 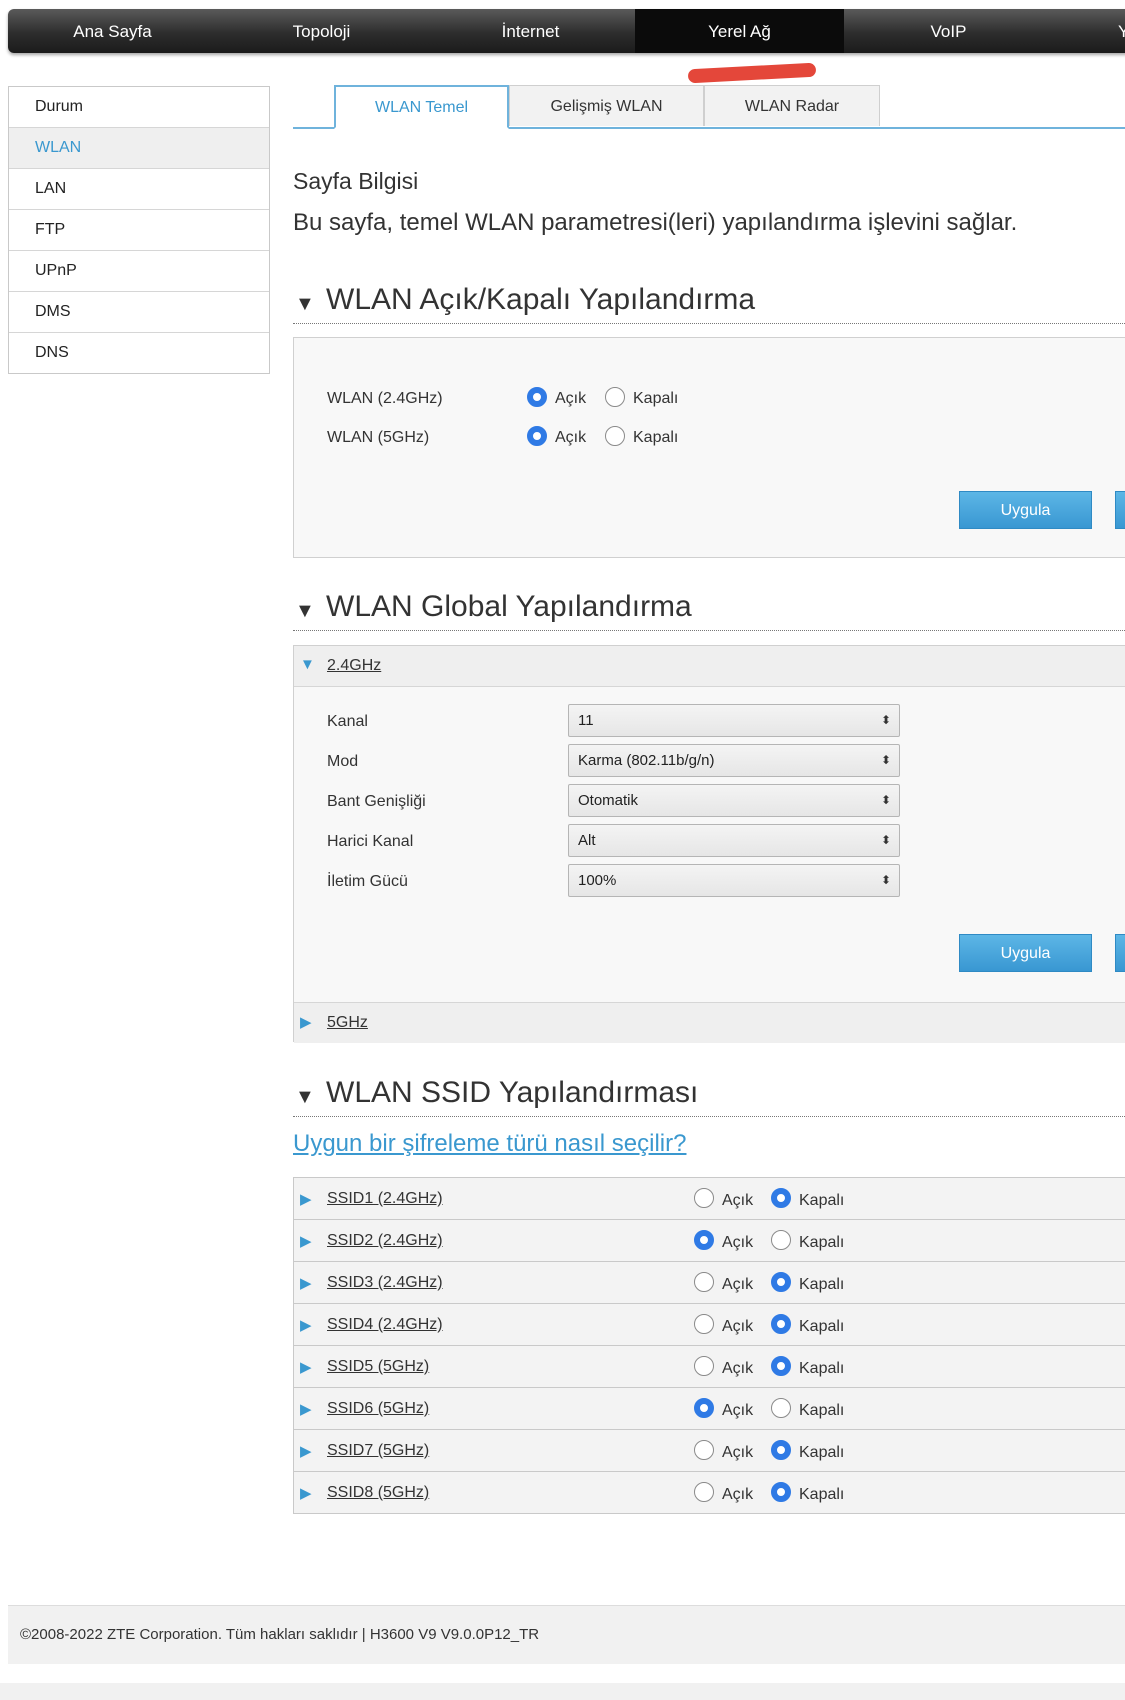 I want to click on section-header-global: ▼ WLAN Global Yapılandırma, so click(x=709, y=608).